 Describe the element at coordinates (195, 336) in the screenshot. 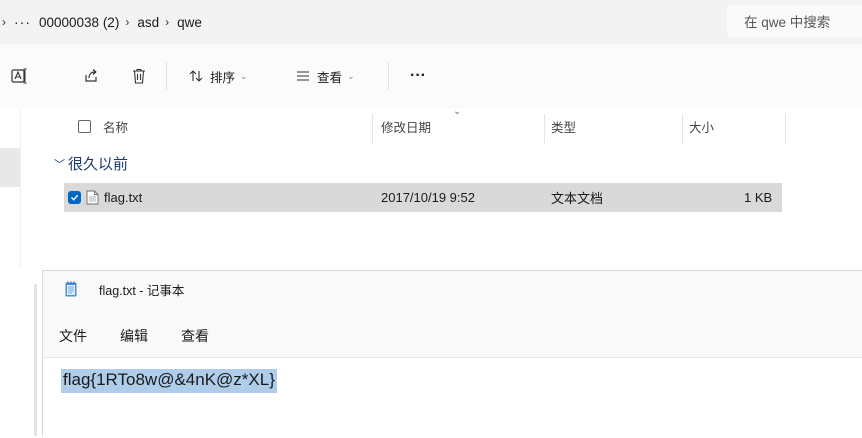

I see `menu-view: 查看` at that location.